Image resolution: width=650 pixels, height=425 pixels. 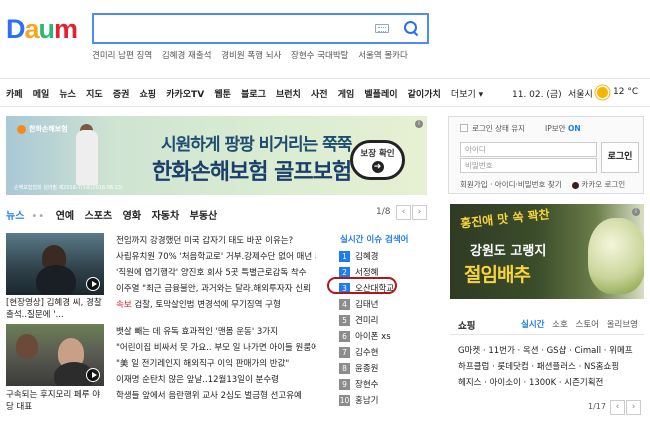 I want to click on realtime-item: 8 윤종원, so click(x=366, y=369).